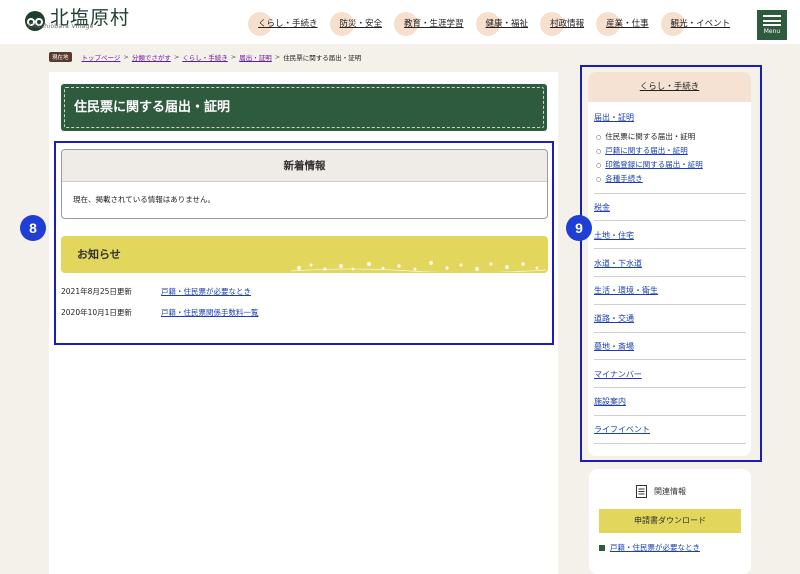  Describe the element at coordinates (96, 291) in the screenshot. I see `notice-date: 2021年8月25日更新` at that location.